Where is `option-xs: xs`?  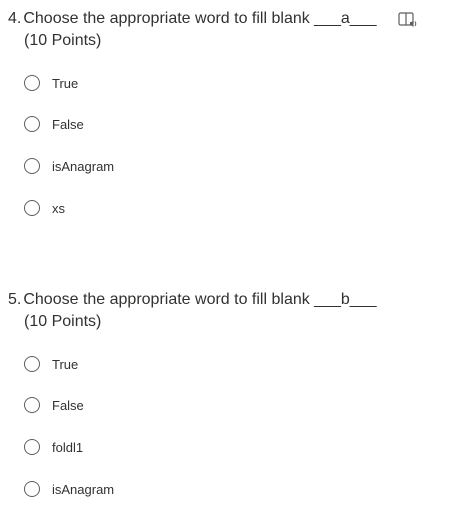
option-xs: xs is located at coordinates (44, 208).